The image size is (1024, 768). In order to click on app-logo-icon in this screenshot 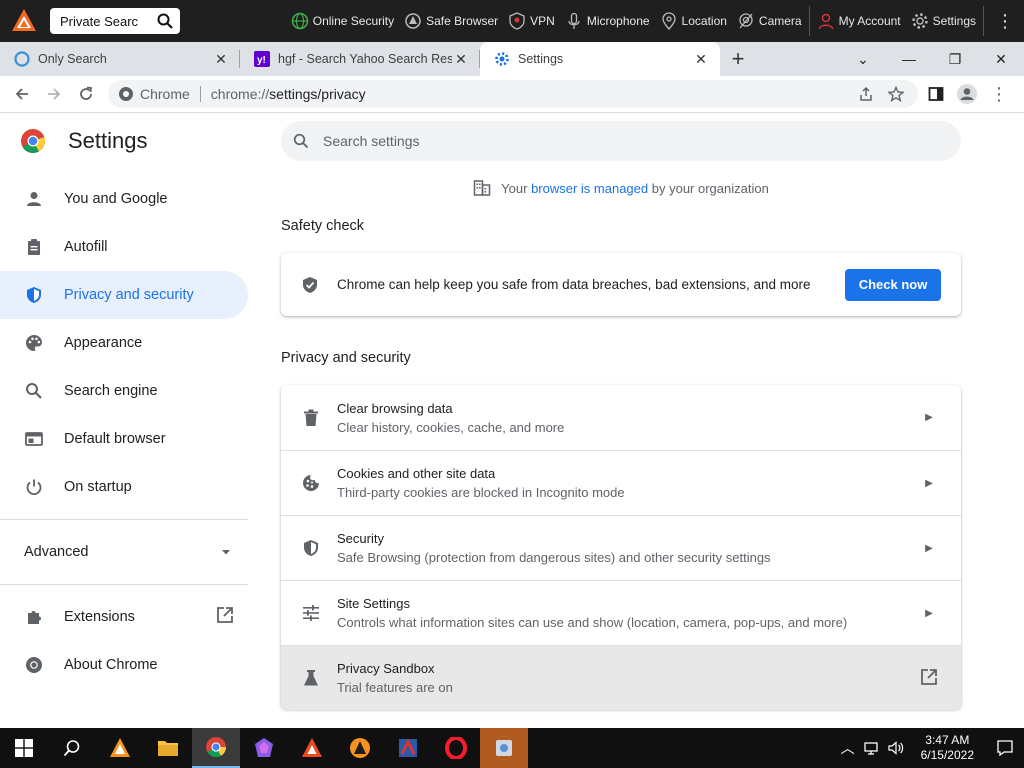, I will do `click(24, 21)`.